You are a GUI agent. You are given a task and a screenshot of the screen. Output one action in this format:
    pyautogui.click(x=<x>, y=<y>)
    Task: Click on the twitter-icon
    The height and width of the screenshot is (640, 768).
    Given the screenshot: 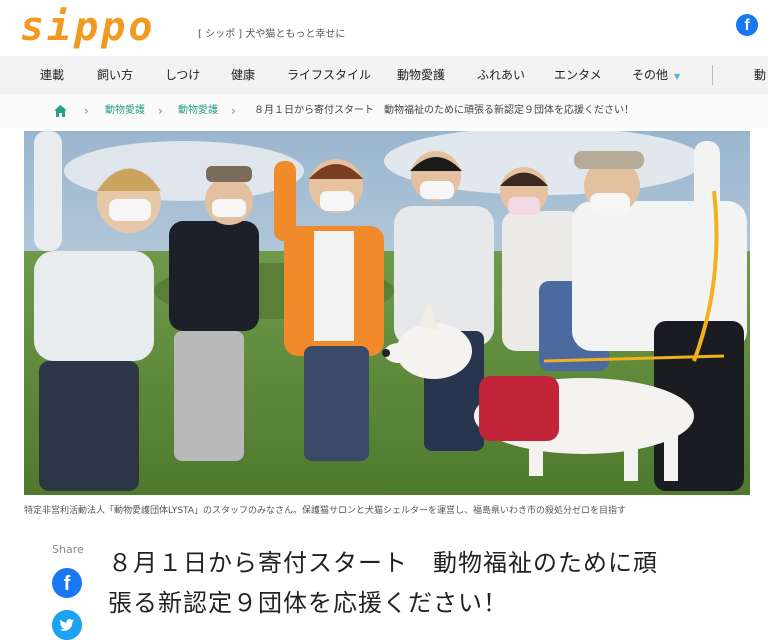 What is the action you would take?
    pyautogui.click(x=67, y=625)
    